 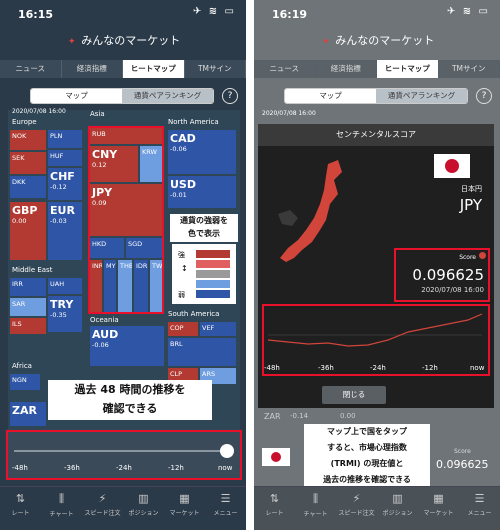 What do you see at coordinates (193, 122) in the screenshot?
I see `region-north-america: North America` at bounding box center [193, 122].